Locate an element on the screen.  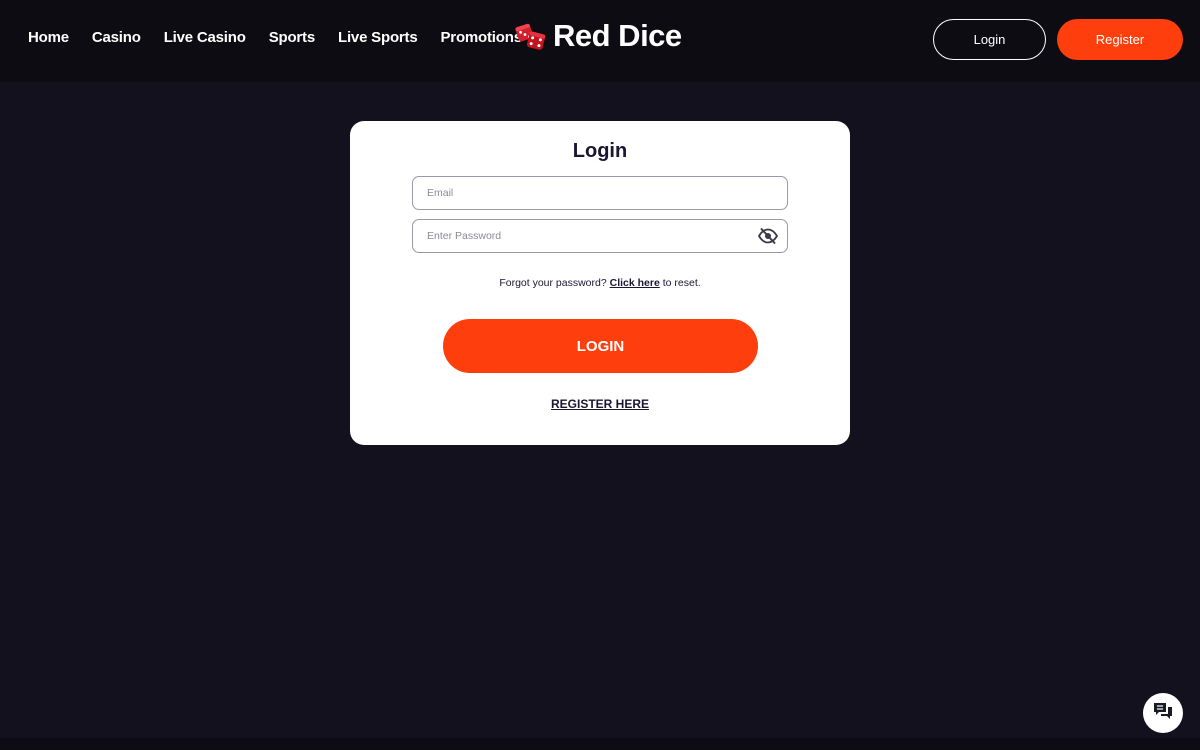
dice-icon is located at coordinates (532, 36).